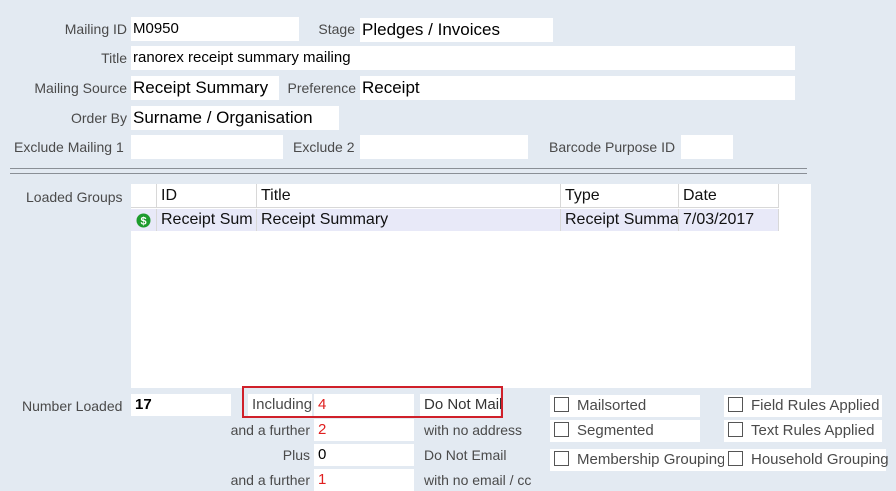  What do you see at coordinates (465, 455) in the screenshot?
I see `do-not-email-label: Do Not Email` at bounding box center [465, 455].